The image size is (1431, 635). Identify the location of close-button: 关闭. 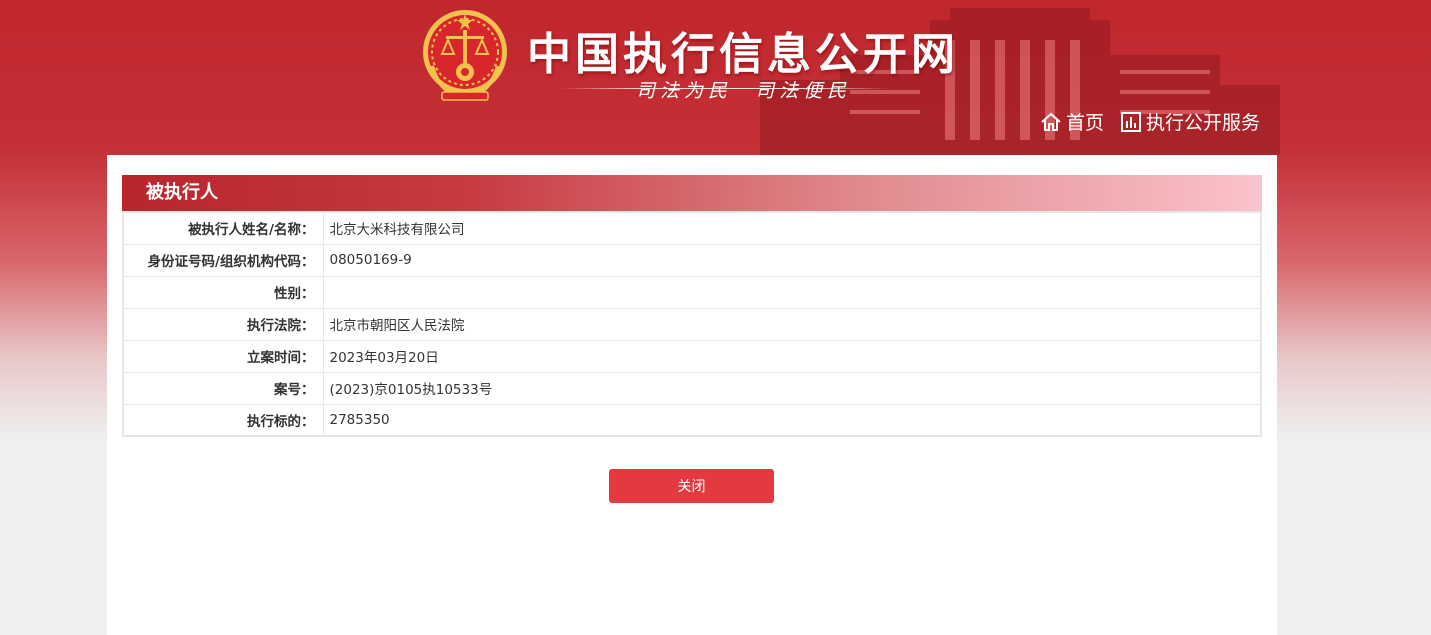
(691, 486).